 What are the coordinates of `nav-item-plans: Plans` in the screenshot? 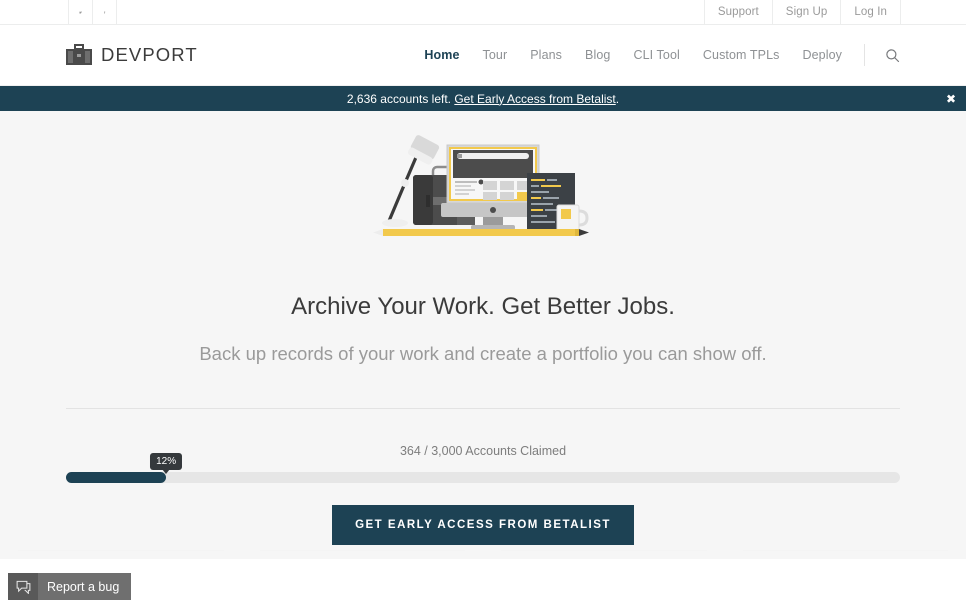 It's located at (546, 55).